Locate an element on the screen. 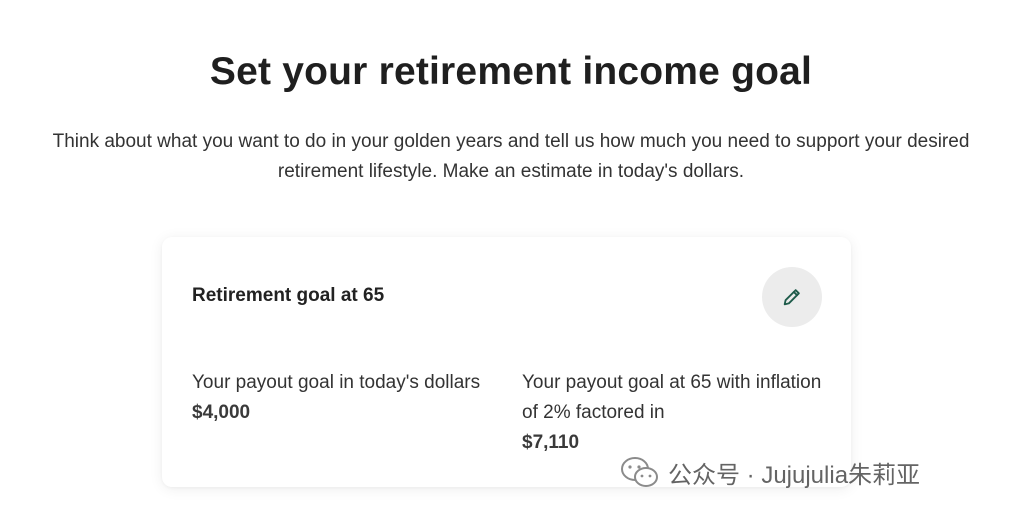  card-title: Retirement goal at 65 is located at coordinates (288, 295).